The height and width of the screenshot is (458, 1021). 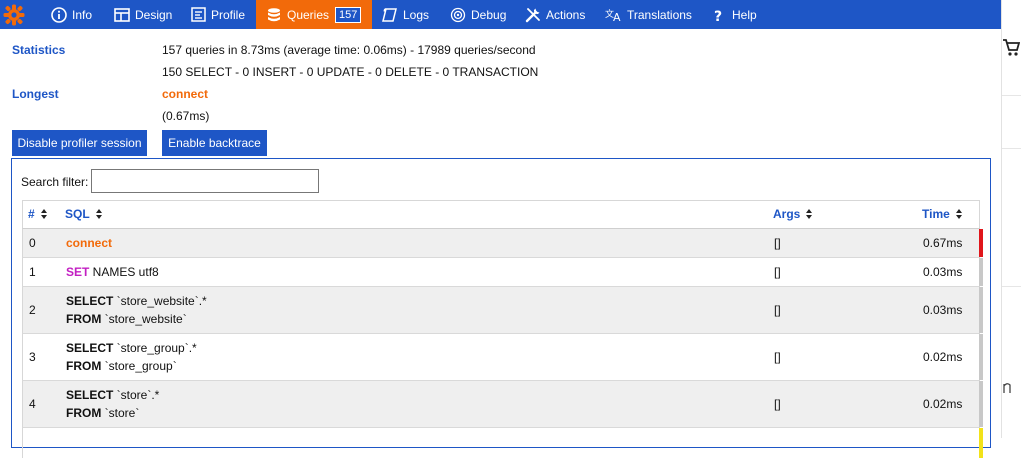 I want to click on toolbar-queries: Queries 157, so click(x=314, y=14).